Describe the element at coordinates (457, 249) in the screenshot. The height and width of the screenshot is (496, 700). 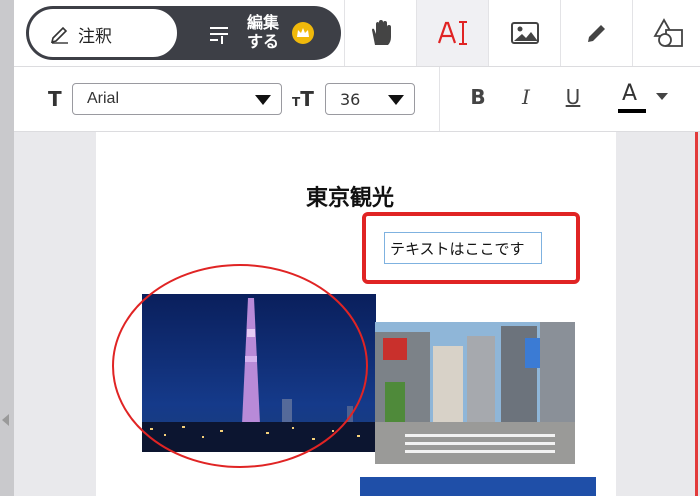
I see `text-box-content: テキストはここです` at that location.